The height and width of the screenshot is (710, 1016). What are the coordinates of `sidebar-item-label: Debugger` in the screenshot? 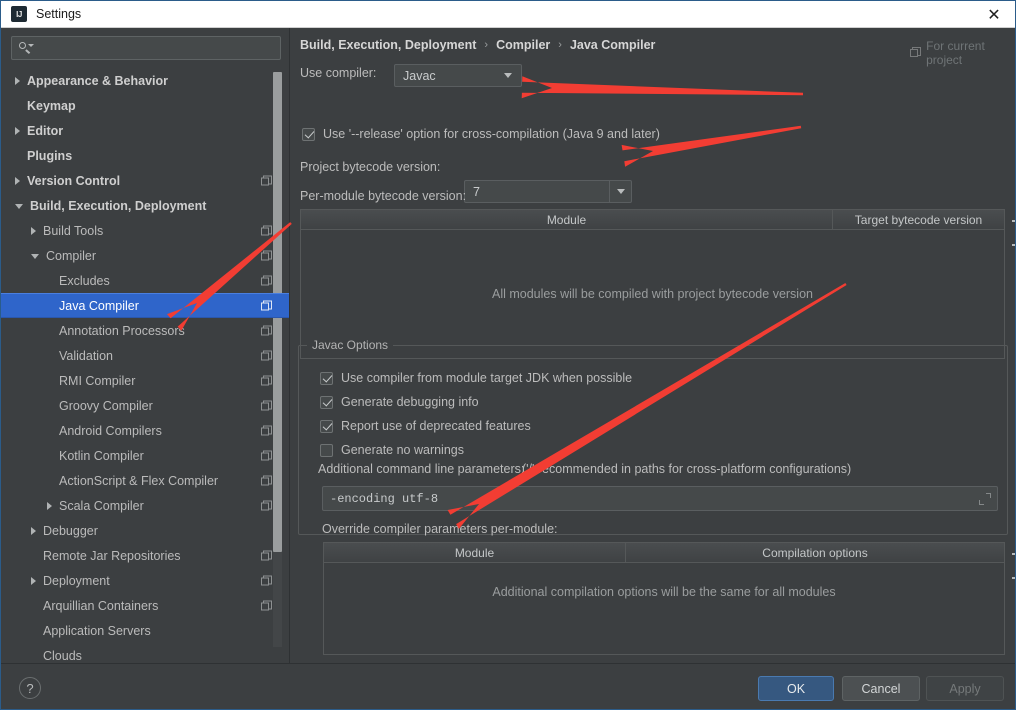 It's located at (70, 530).